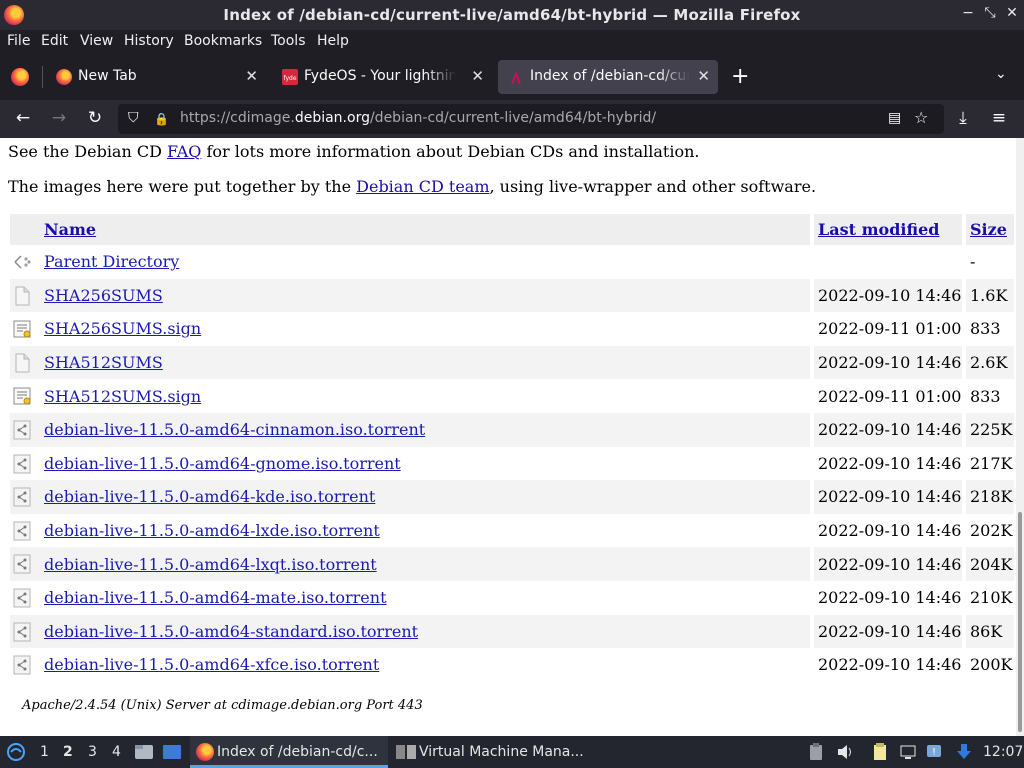  Describe the element at coordinates (908, 752) in the screenshot. I see `display-icon` at that location.